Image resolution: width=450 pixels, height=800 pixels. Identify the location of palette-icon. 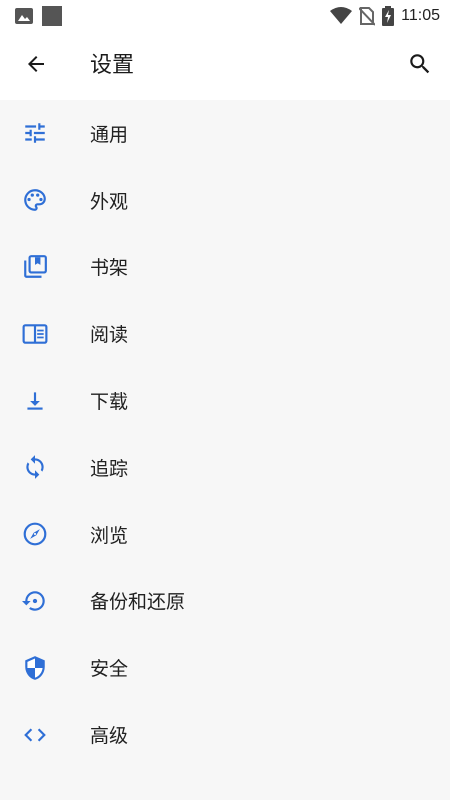
(35, 200).